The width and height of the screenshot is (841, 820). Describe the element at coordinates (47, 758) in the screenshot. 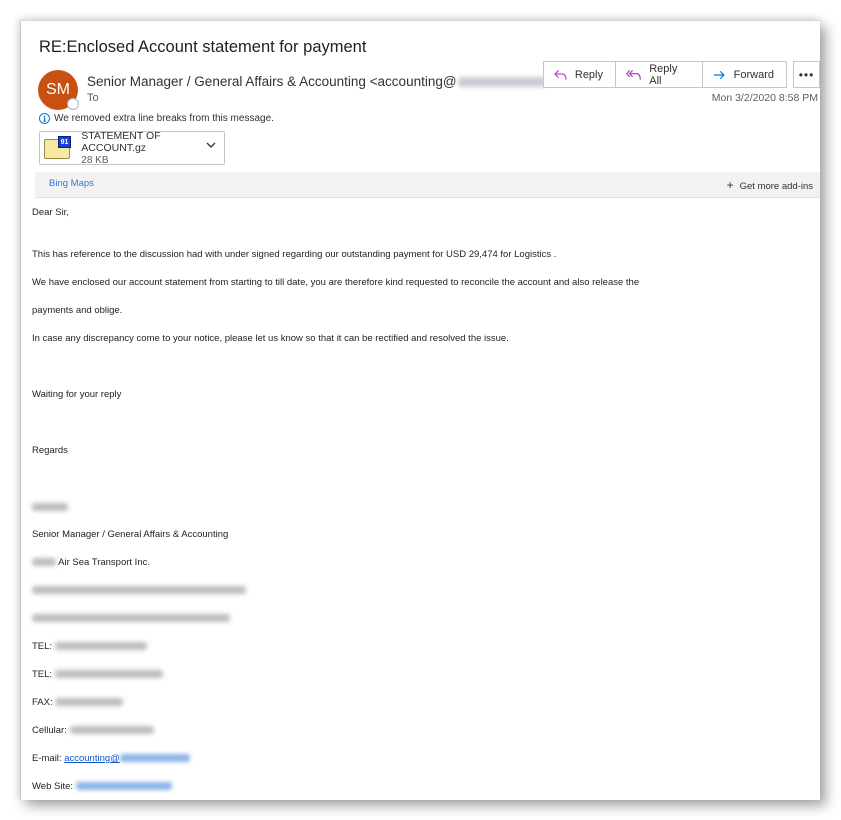

I see `email-label: E-mail:` at that location.